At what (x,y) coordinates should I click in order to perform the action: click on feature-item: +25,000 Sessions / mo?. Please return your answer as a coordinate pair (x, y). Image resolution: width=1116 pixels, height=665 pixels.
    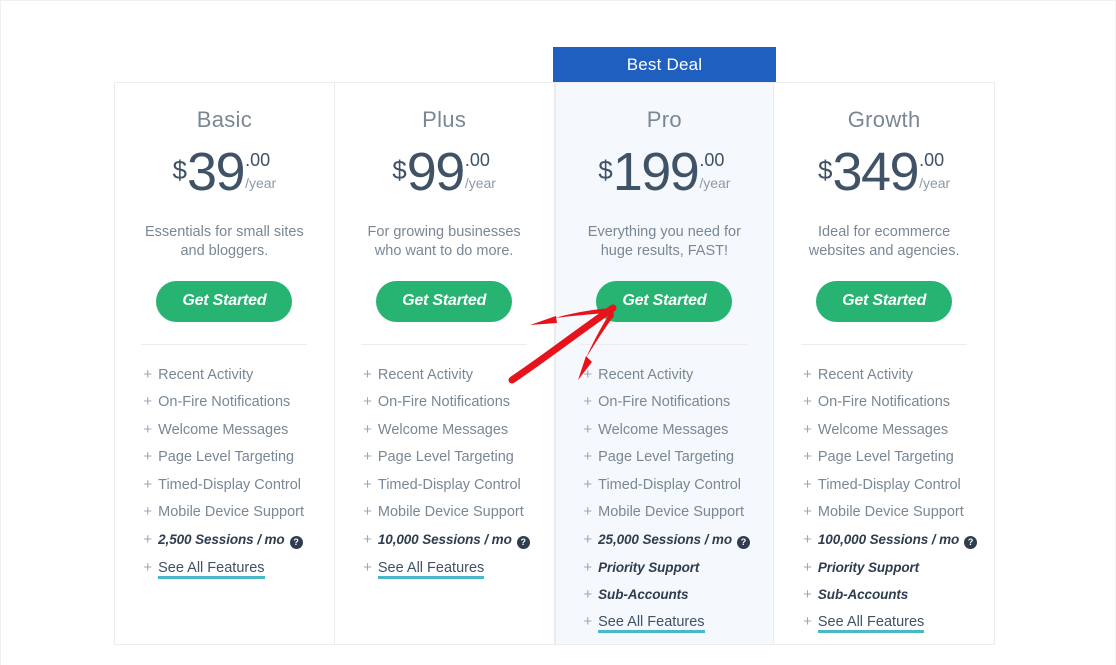
    Looking at the image, I should click on (669, 540).